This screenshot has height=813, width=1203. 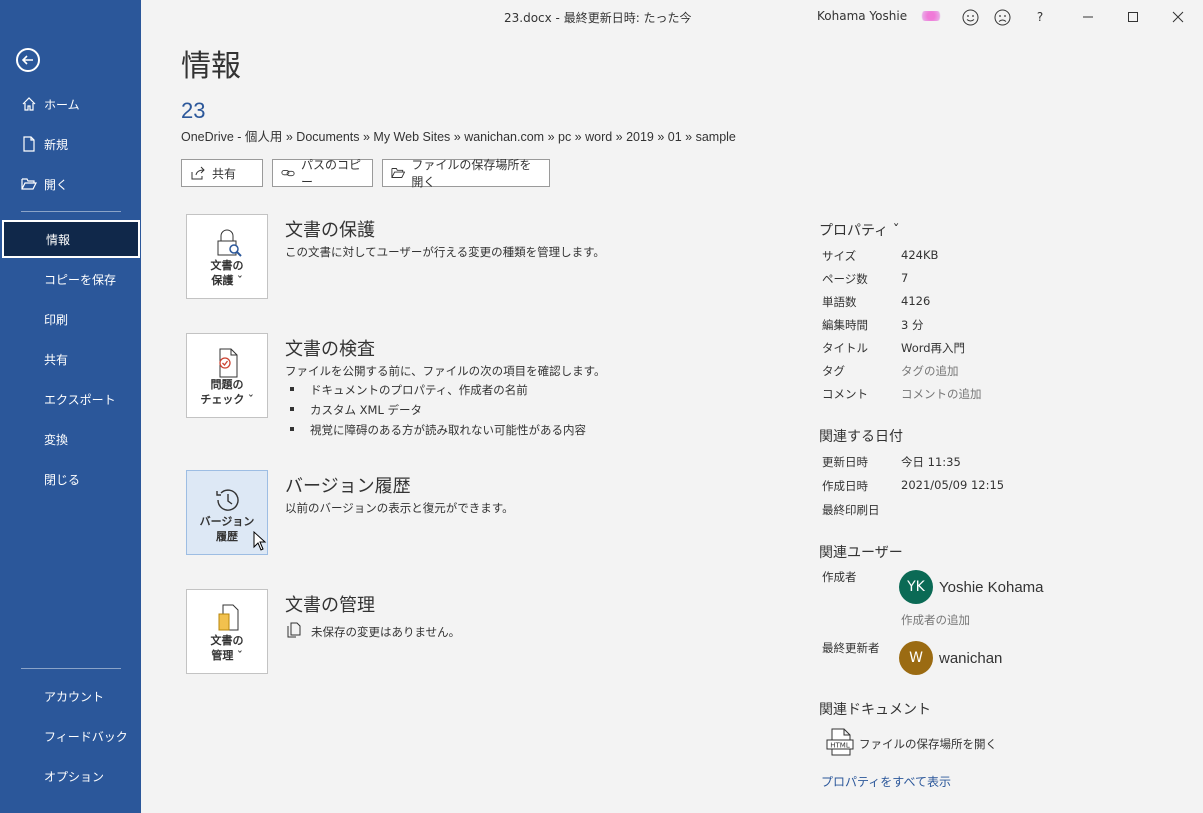 I want to click on share-button: 共有, so click(x=222, y=173).